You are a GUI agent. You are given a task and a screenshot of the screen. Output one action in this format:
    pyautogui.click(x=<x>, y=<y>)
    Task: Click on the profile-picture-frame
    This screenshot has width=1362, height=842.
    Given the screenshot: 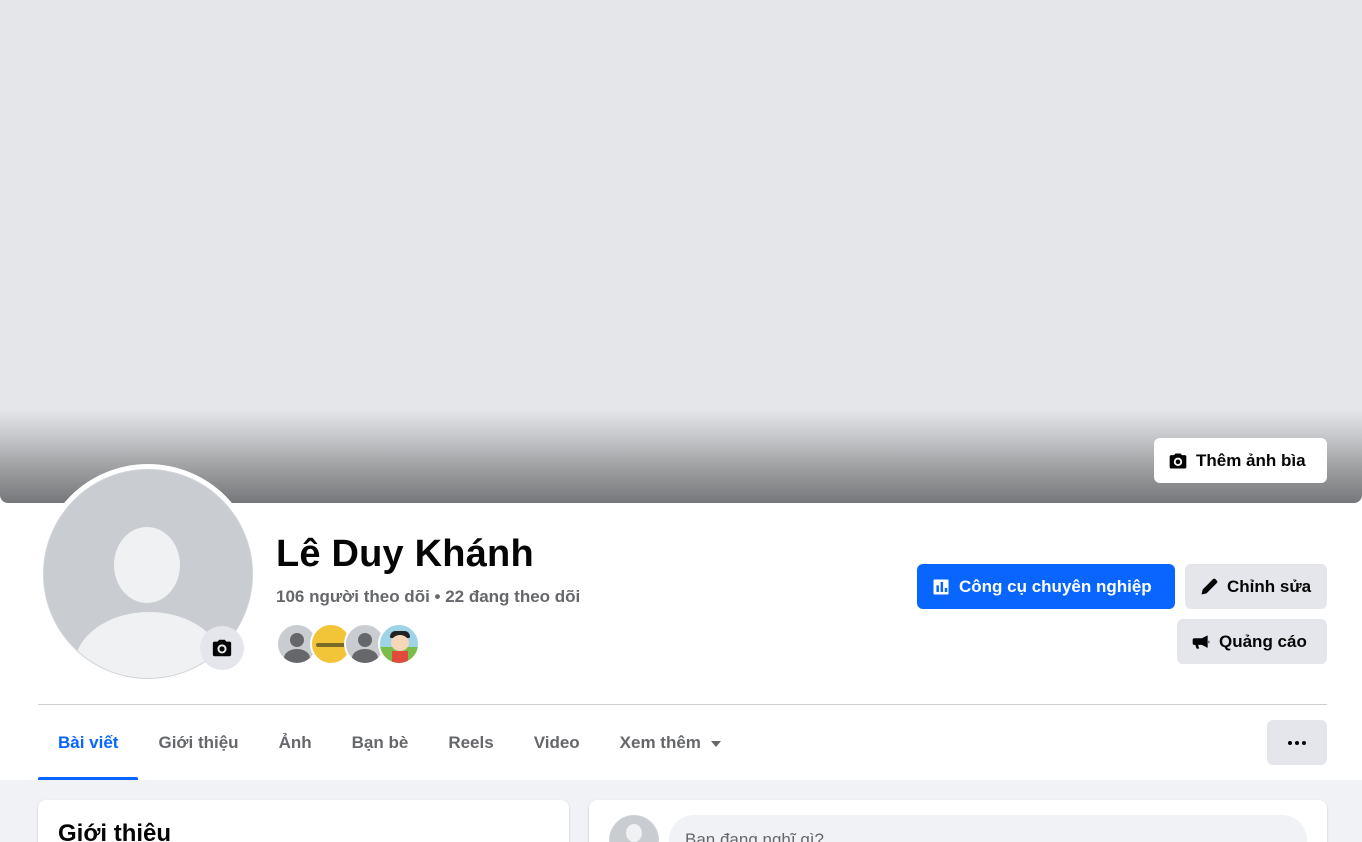 What is the action you would take?
    pyautogui.click(x=148, y=574)
    